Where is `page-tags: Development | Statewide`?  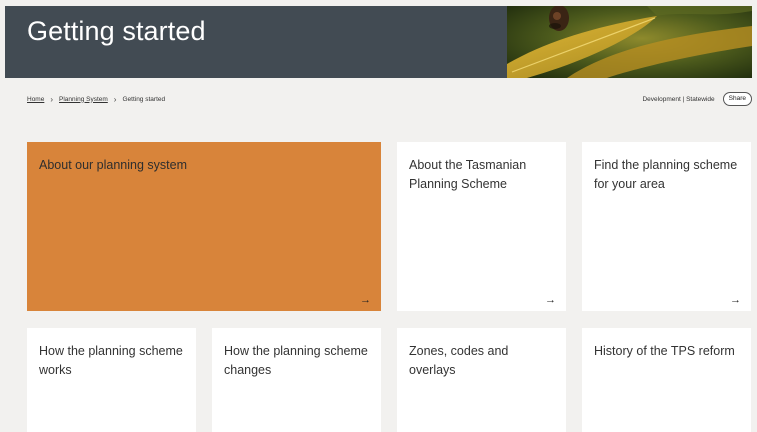
page-tags: Development | Statewide is located at coordinates (678, 99).